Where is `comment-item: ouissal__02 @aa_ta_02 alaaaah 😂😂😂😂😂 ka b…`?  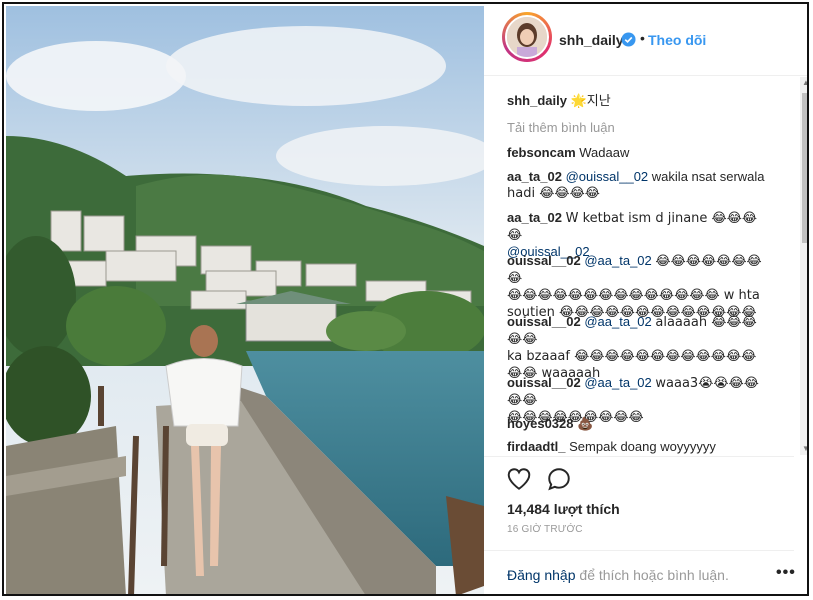
comment-item: ouissal__02 @aa_ta_02 alaaaah 😂😂😂😂😂 ka b… is located at coordinates (638, 348).